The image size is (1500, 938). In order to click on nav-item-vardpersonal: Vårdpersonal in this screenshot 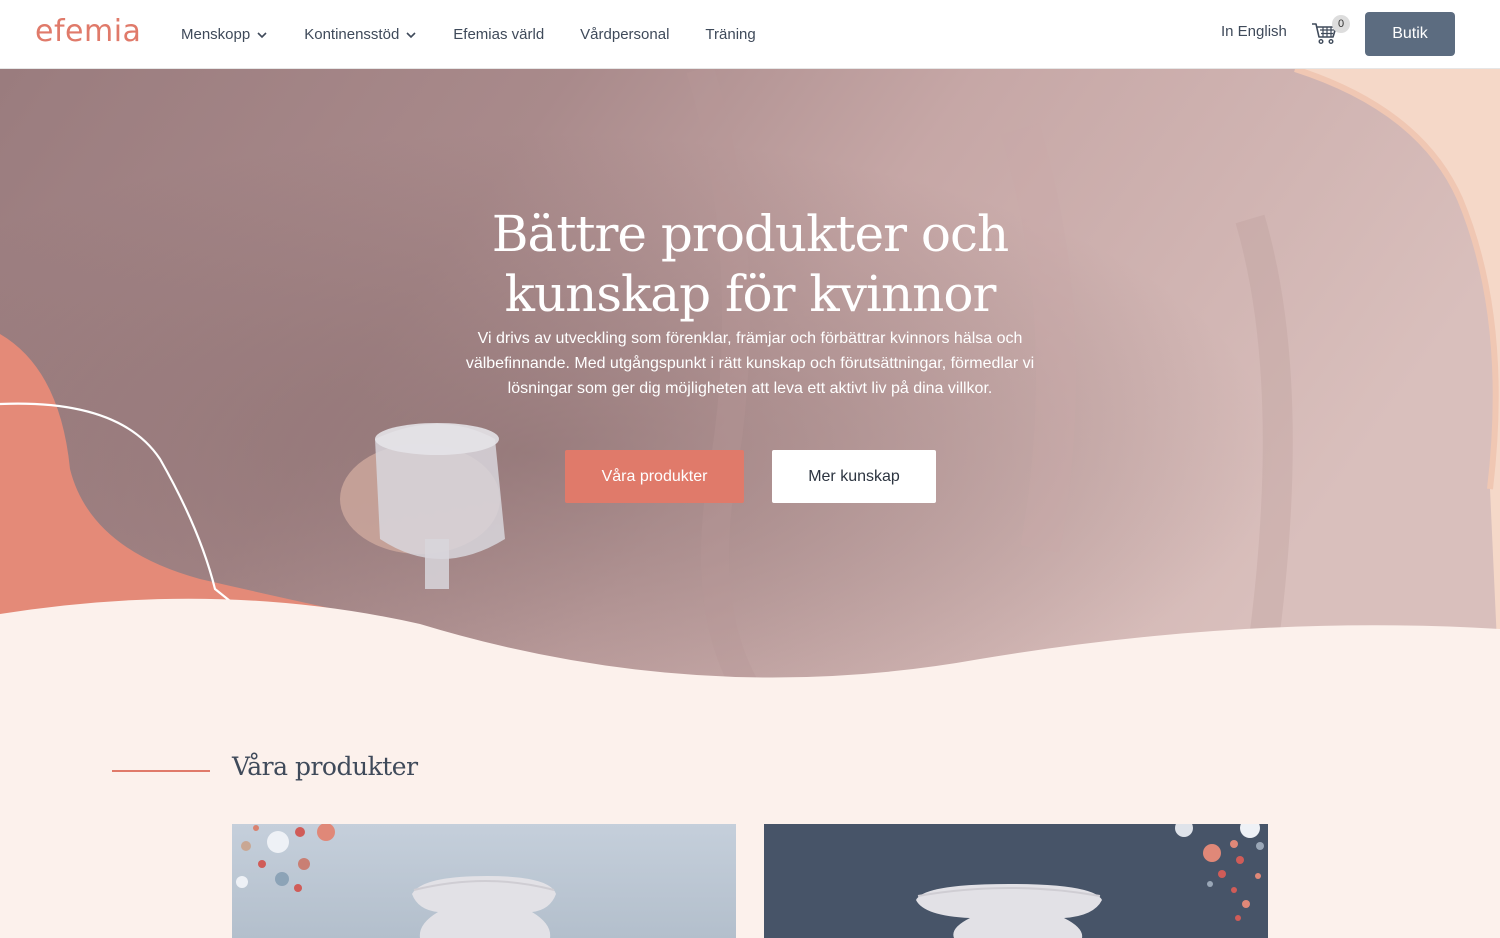, I will do `click(624, 34)`.